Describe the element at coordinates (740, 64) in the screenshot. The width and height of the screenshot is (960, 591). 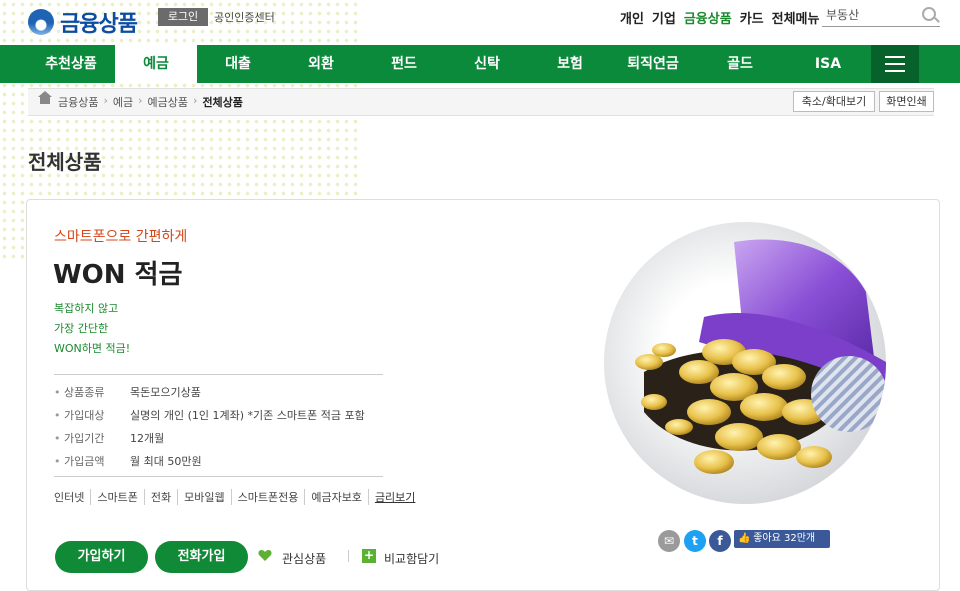
I see `nav-gold: 골드` at that location.